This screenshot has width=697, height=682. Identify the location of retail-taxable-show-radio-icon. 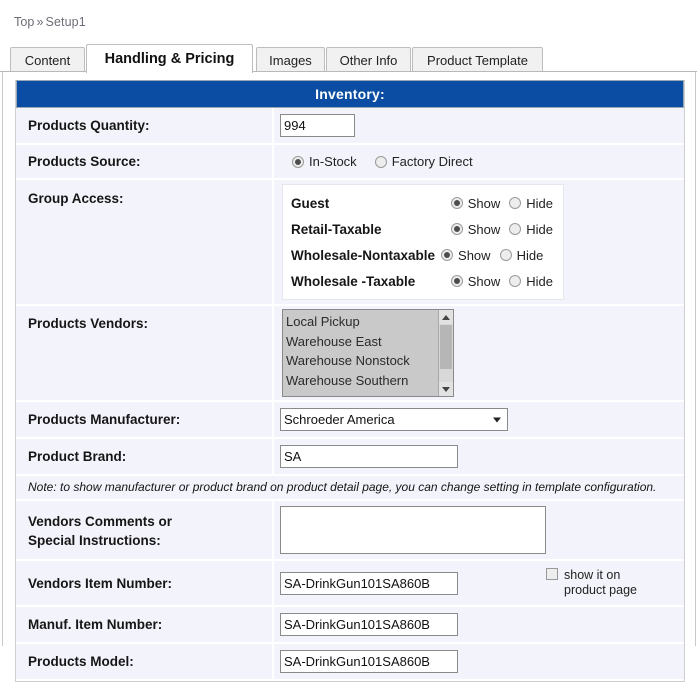
(456, 229).